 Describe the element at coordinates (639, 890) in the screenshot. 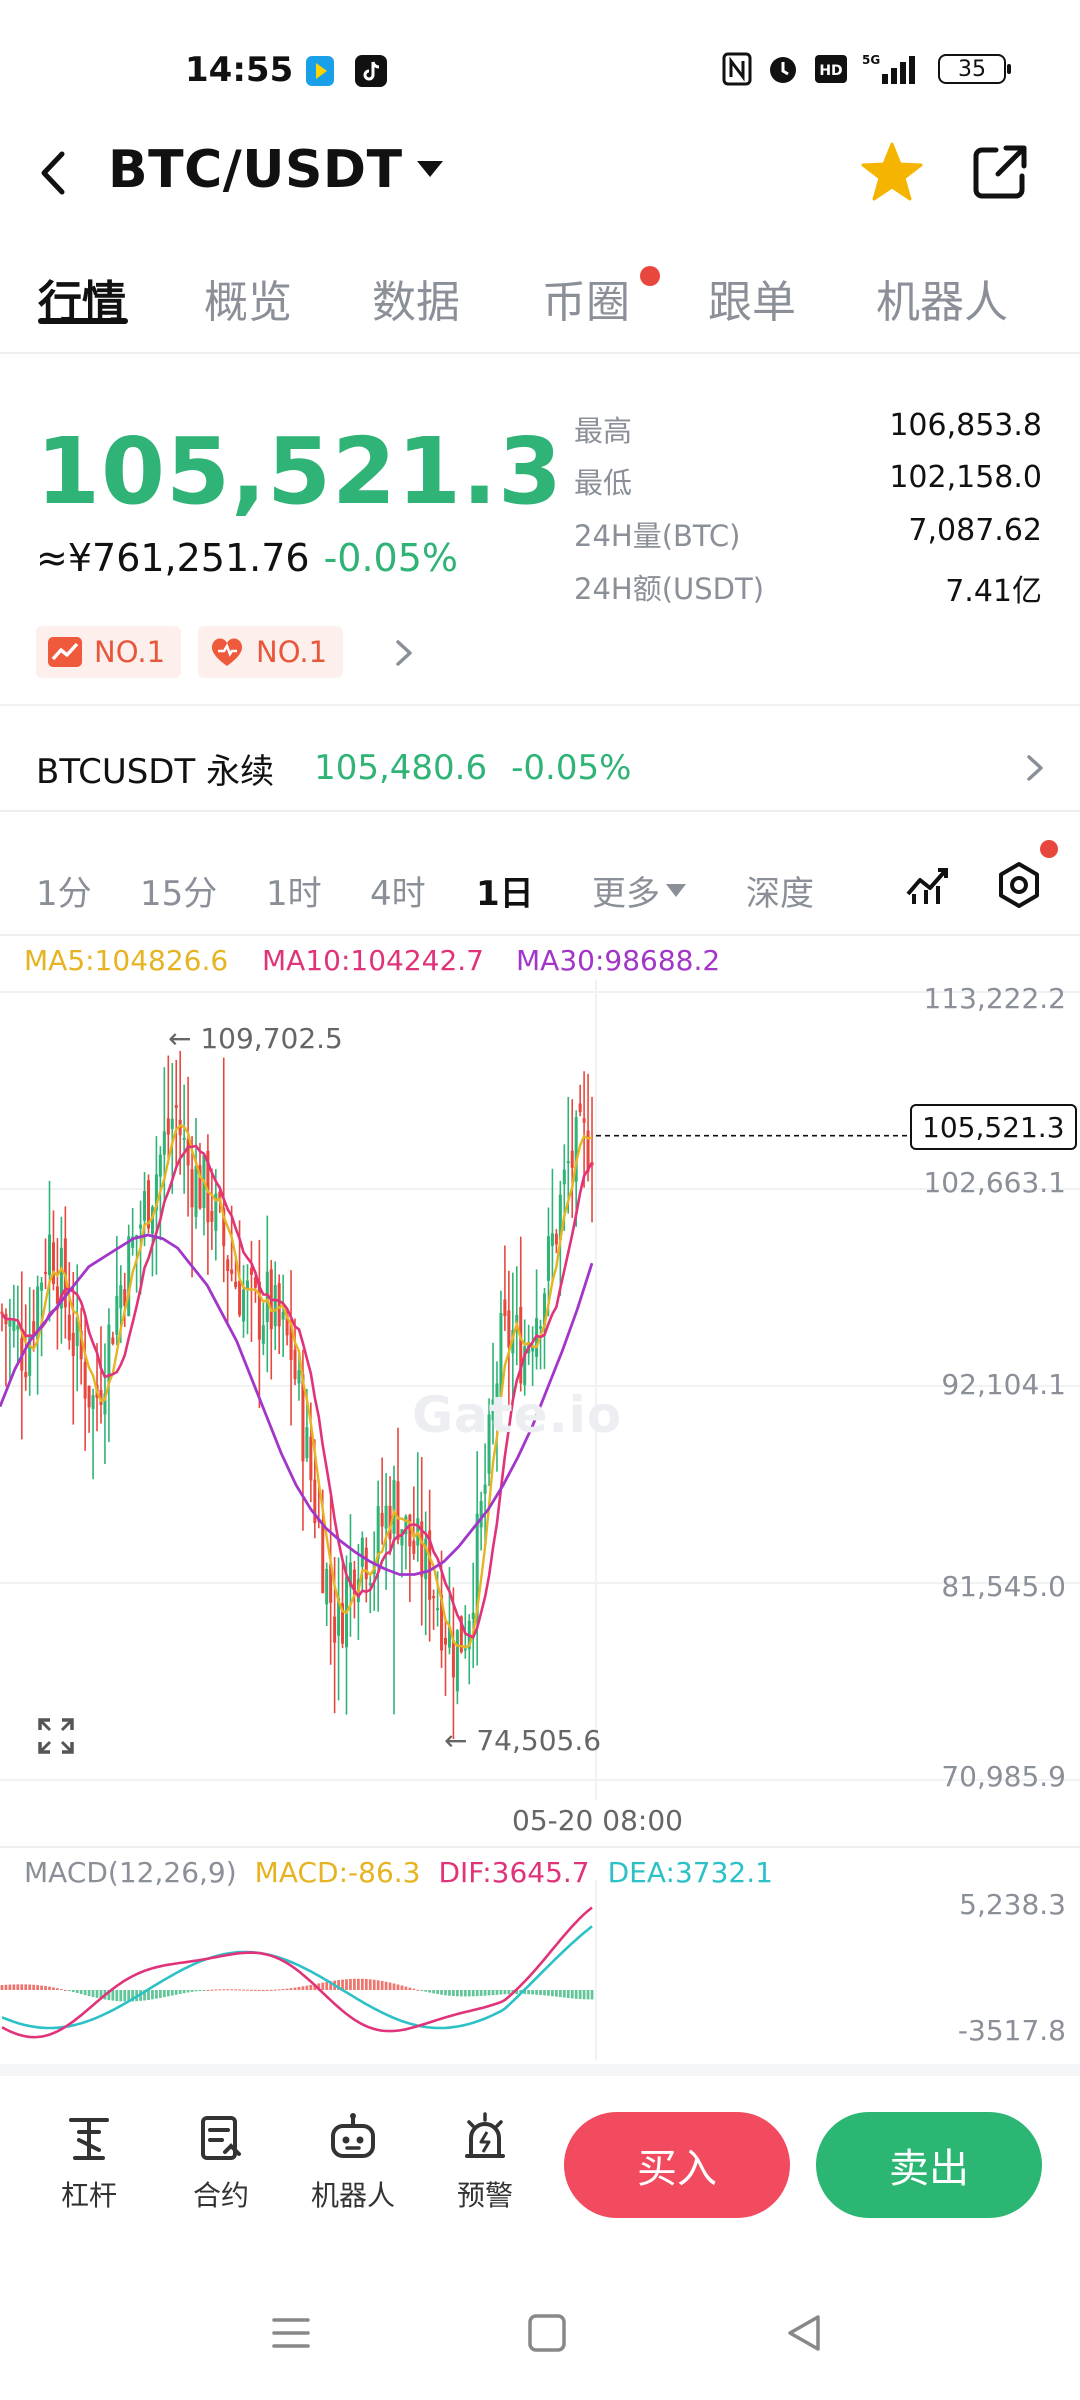

I see `interval-more-dropdown: 更多` at that location.